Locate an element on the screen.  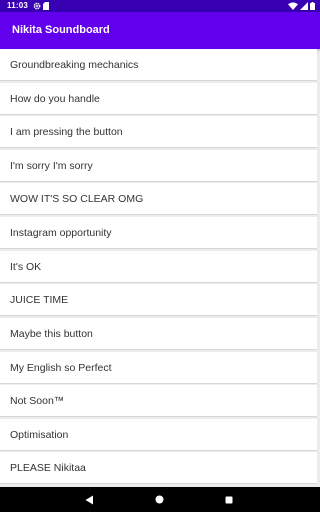
sound-button-its-ok: It's OK is located at coordinates (158, 267).